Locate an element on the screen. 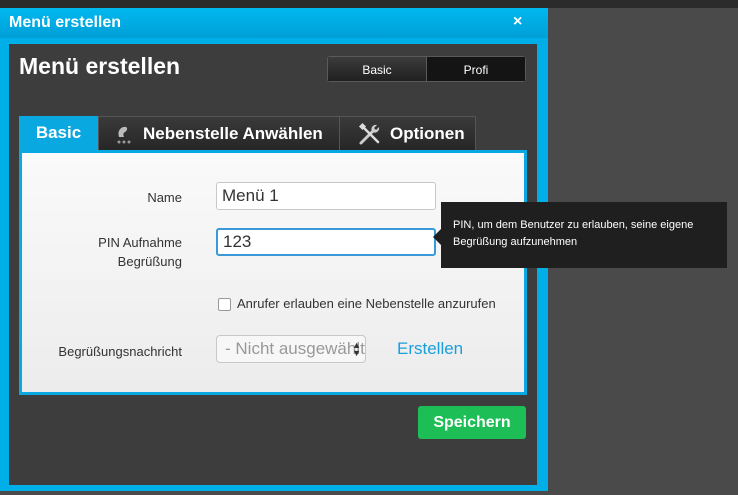 The width and height of the screenshot is (738, 495). mode-profi-button: Profi is located at coordinates (476, 69).